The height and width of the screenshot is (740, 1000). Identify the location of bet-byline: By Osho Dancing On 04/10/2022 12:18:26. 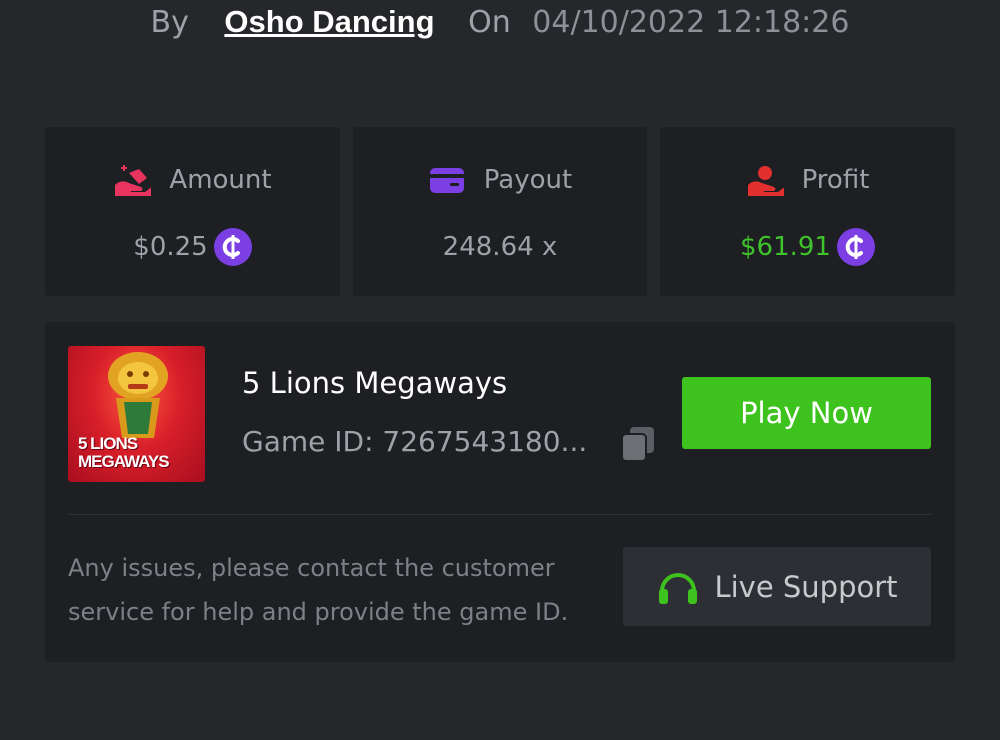
(500, 22).